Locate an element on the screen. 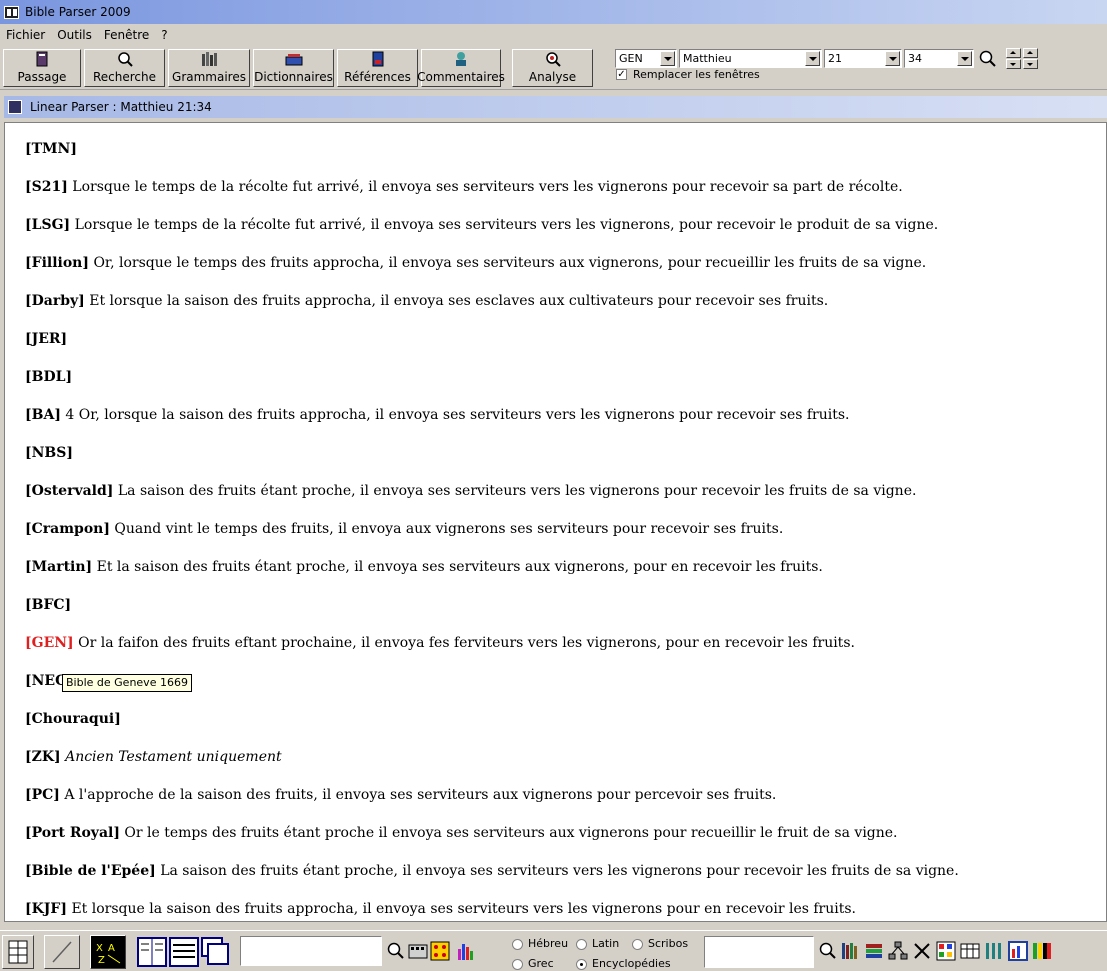 Image resolution: width=1107 pixels, height=971 pixels. menu-fichier: Fichier is located at coordinates (25, 35).